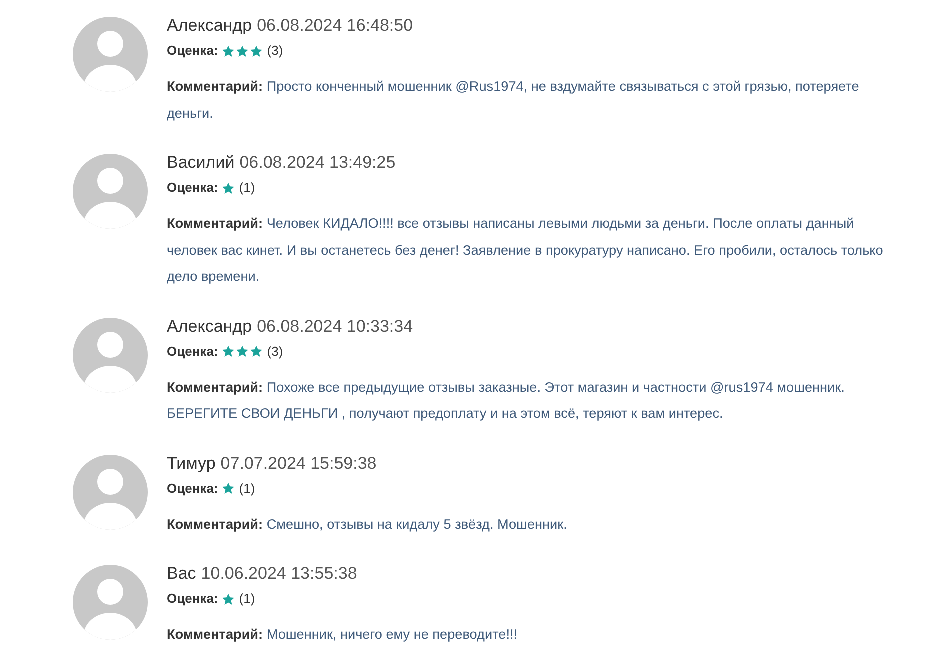 The image size is (940, 653). Describe the element at coordinates (335, 327) in the screenshot. I see `review-date: 06.08.2024 10:33:34` at that location.